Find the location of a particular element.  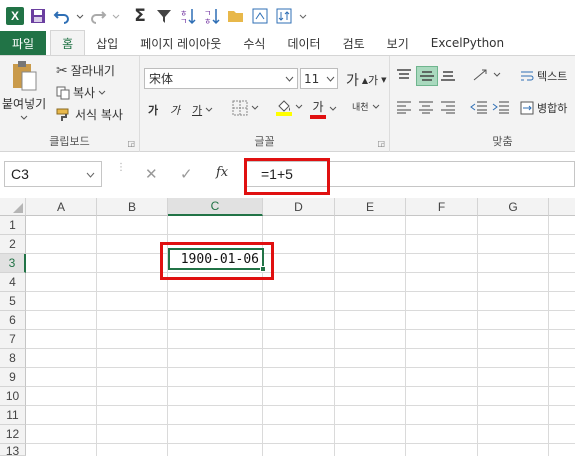

italic-button: 가 is located at coordinates (175, 110).